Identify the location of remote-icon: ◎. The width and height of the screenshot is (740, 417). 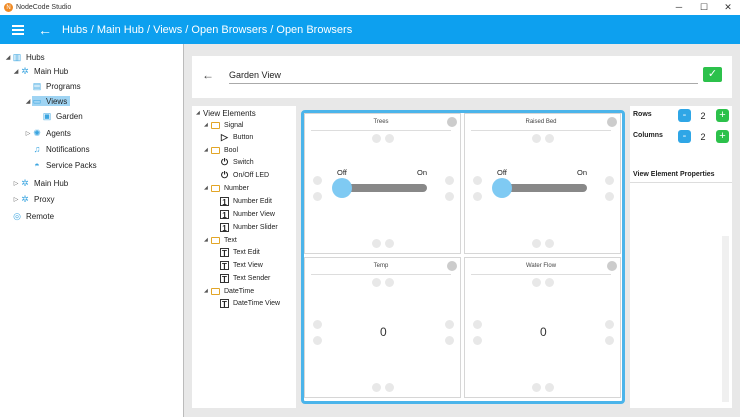
(17, 215).